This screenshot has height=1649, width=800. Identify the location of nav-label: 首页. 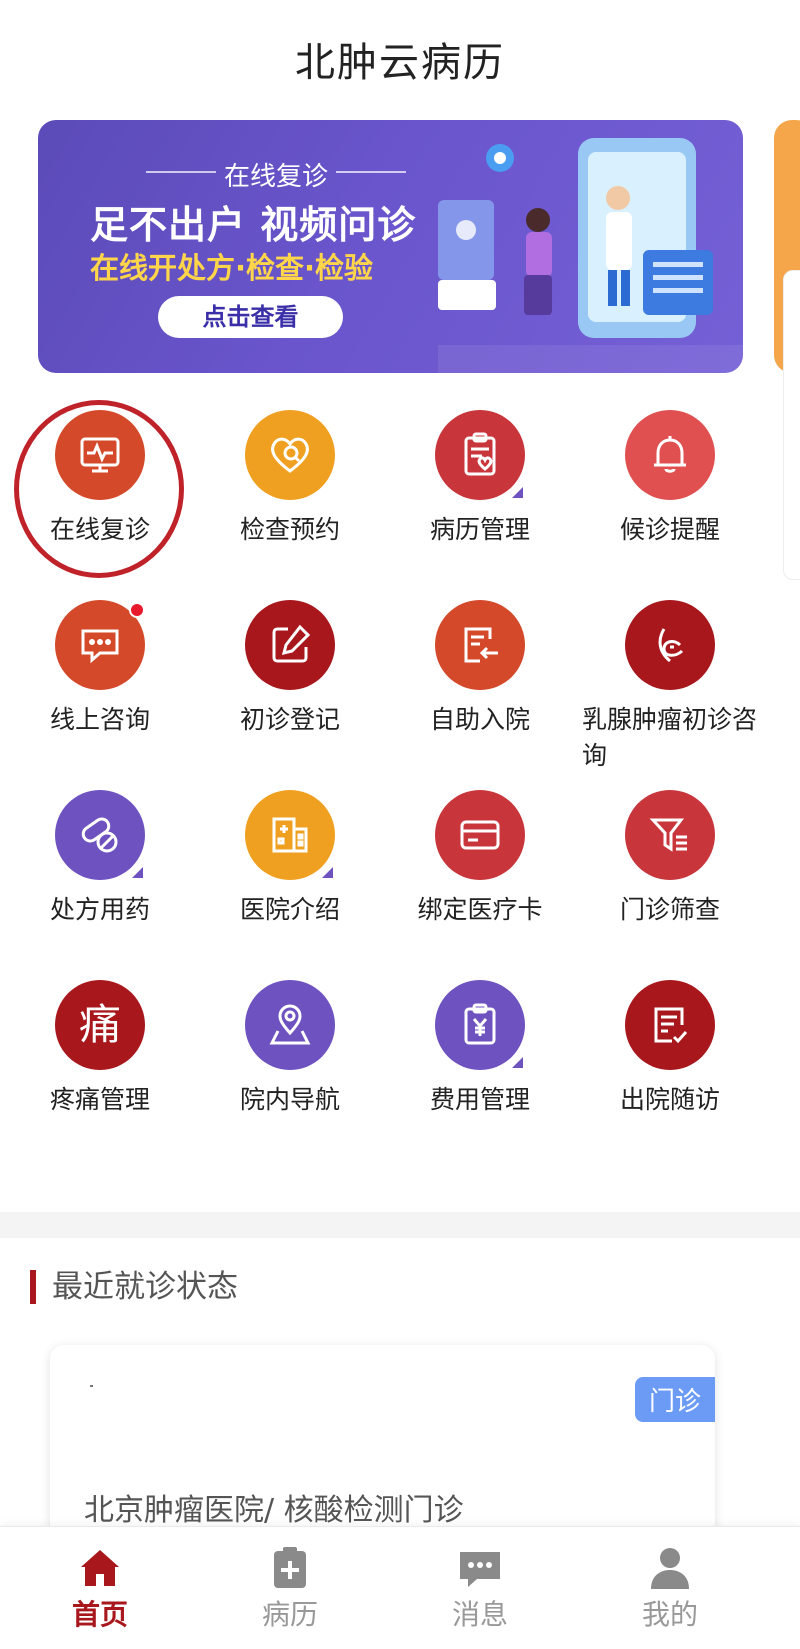
(99, 1614).